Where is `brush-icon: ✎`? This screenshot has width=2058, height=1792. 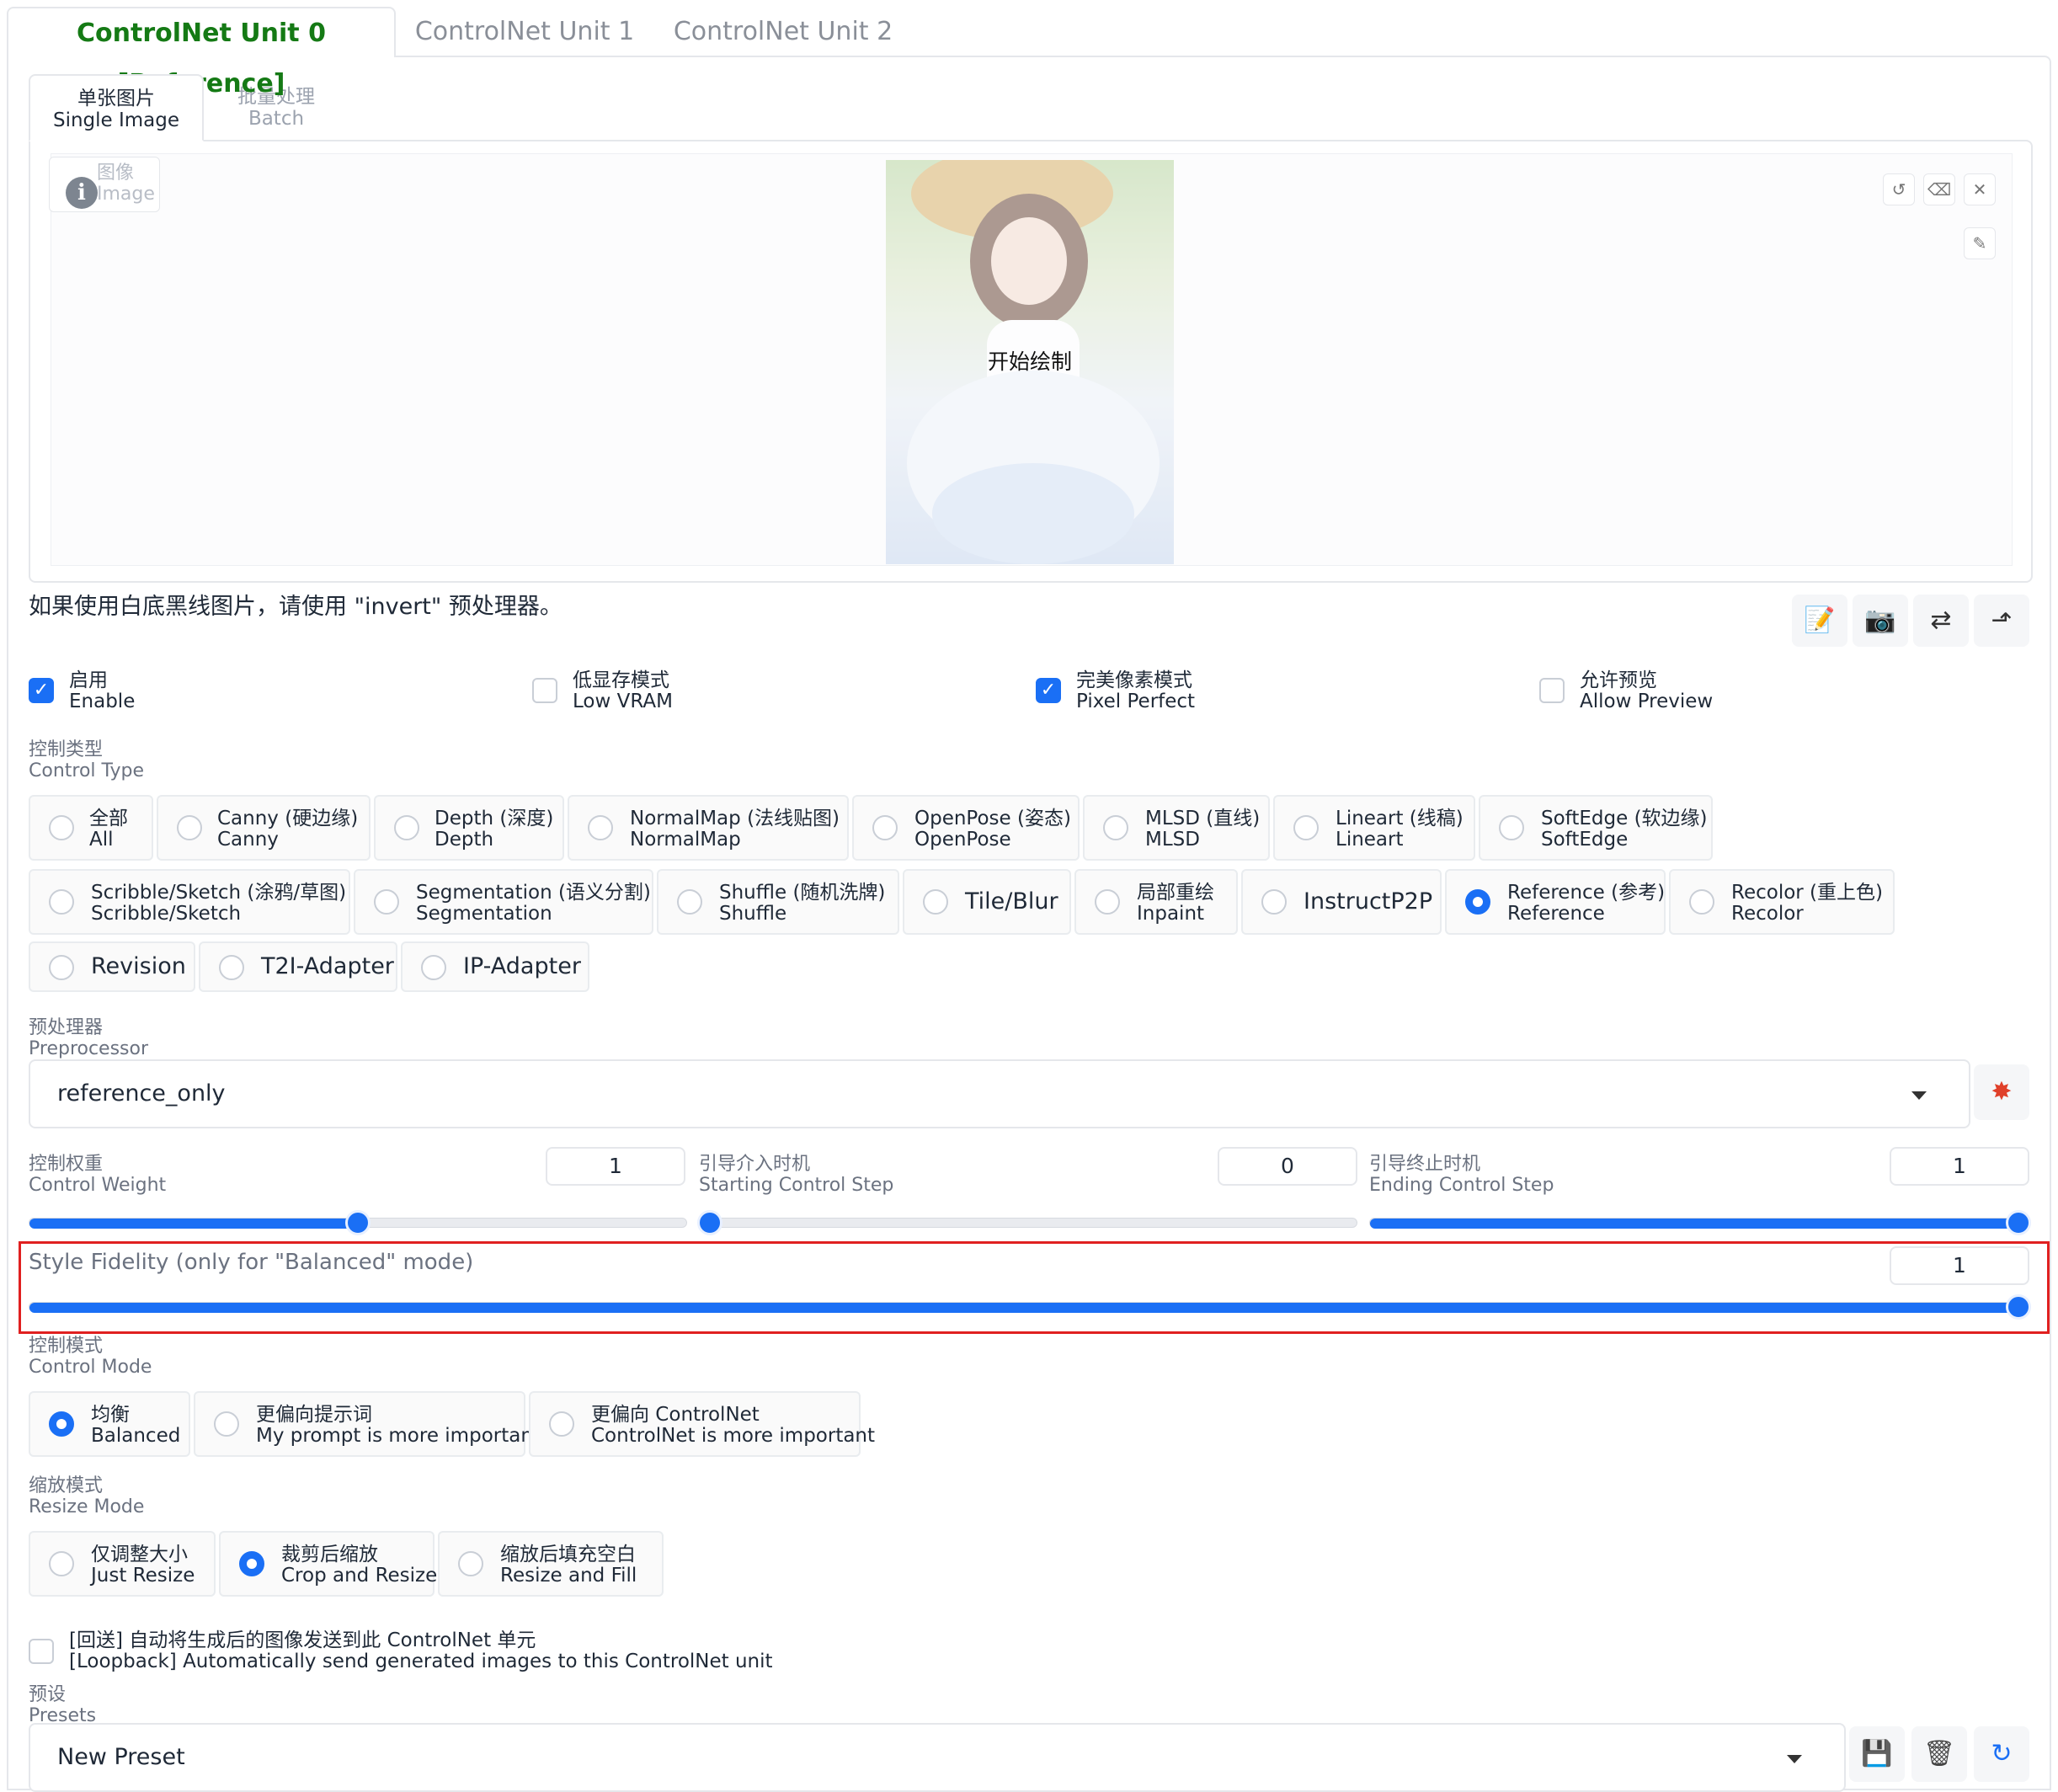
brush-icon: ✎ is located at coordinates (1980, 243).